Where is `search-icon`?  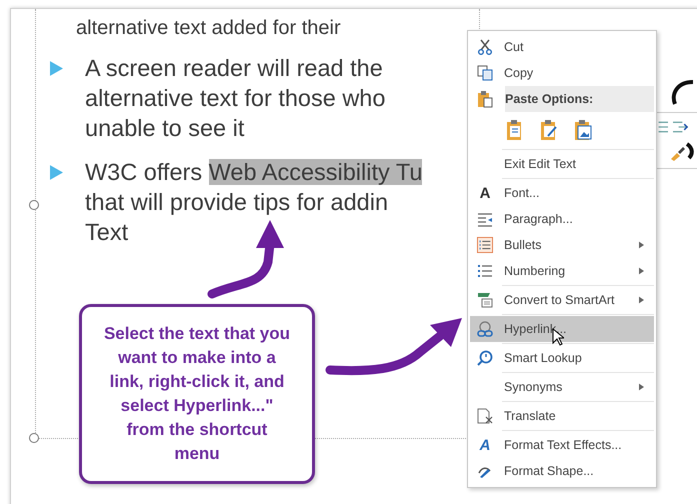
search-icon is located at coordinates (485, 358).